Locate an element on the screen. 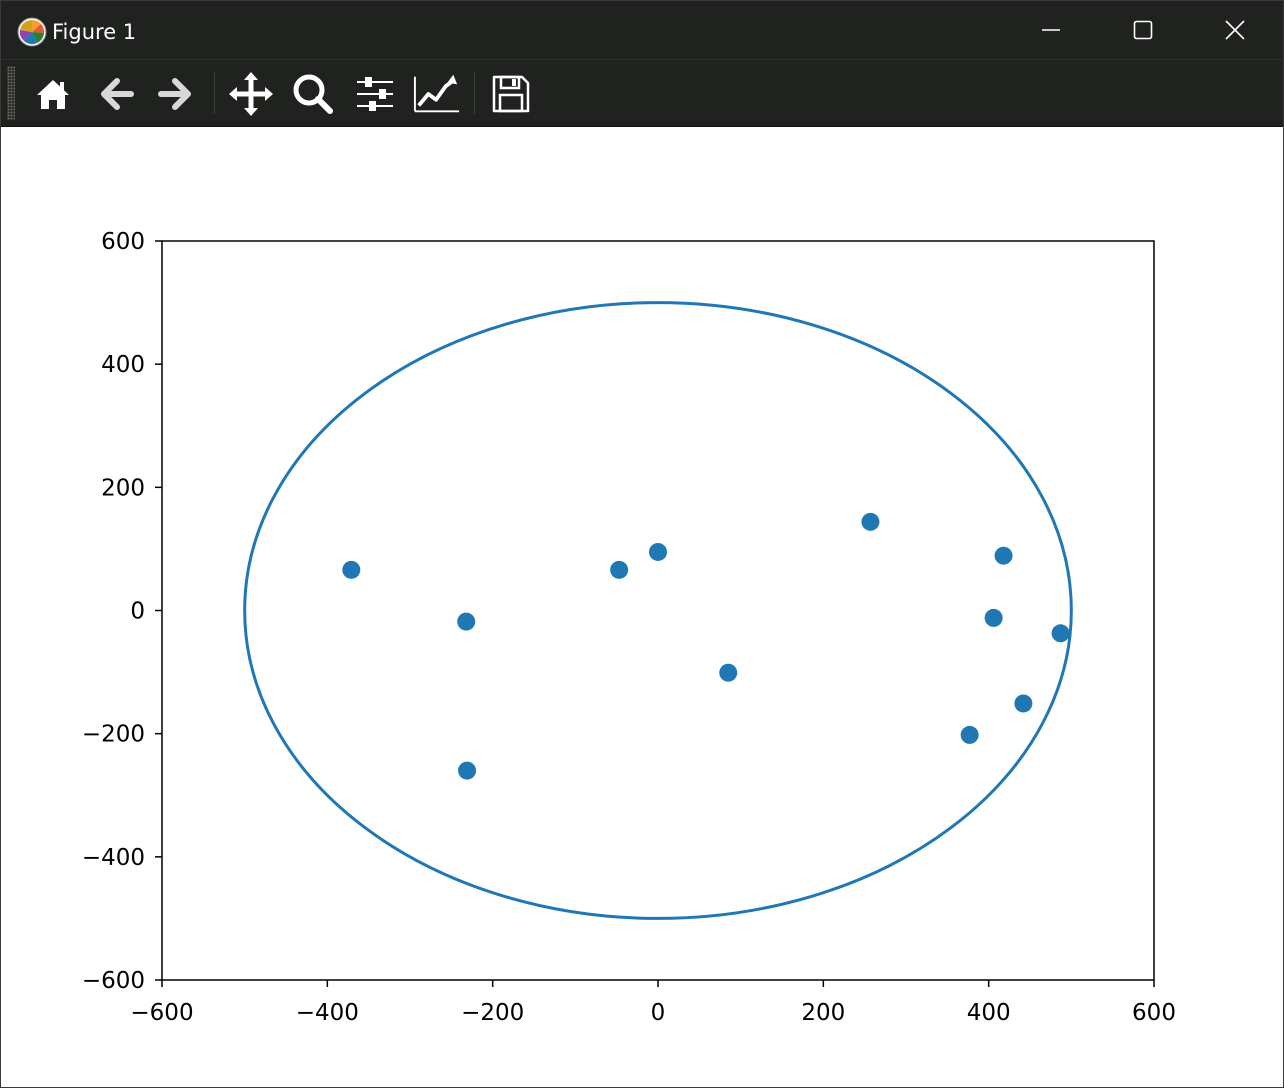  matplotlib-logo-icon is located at coordinates (32, 32).